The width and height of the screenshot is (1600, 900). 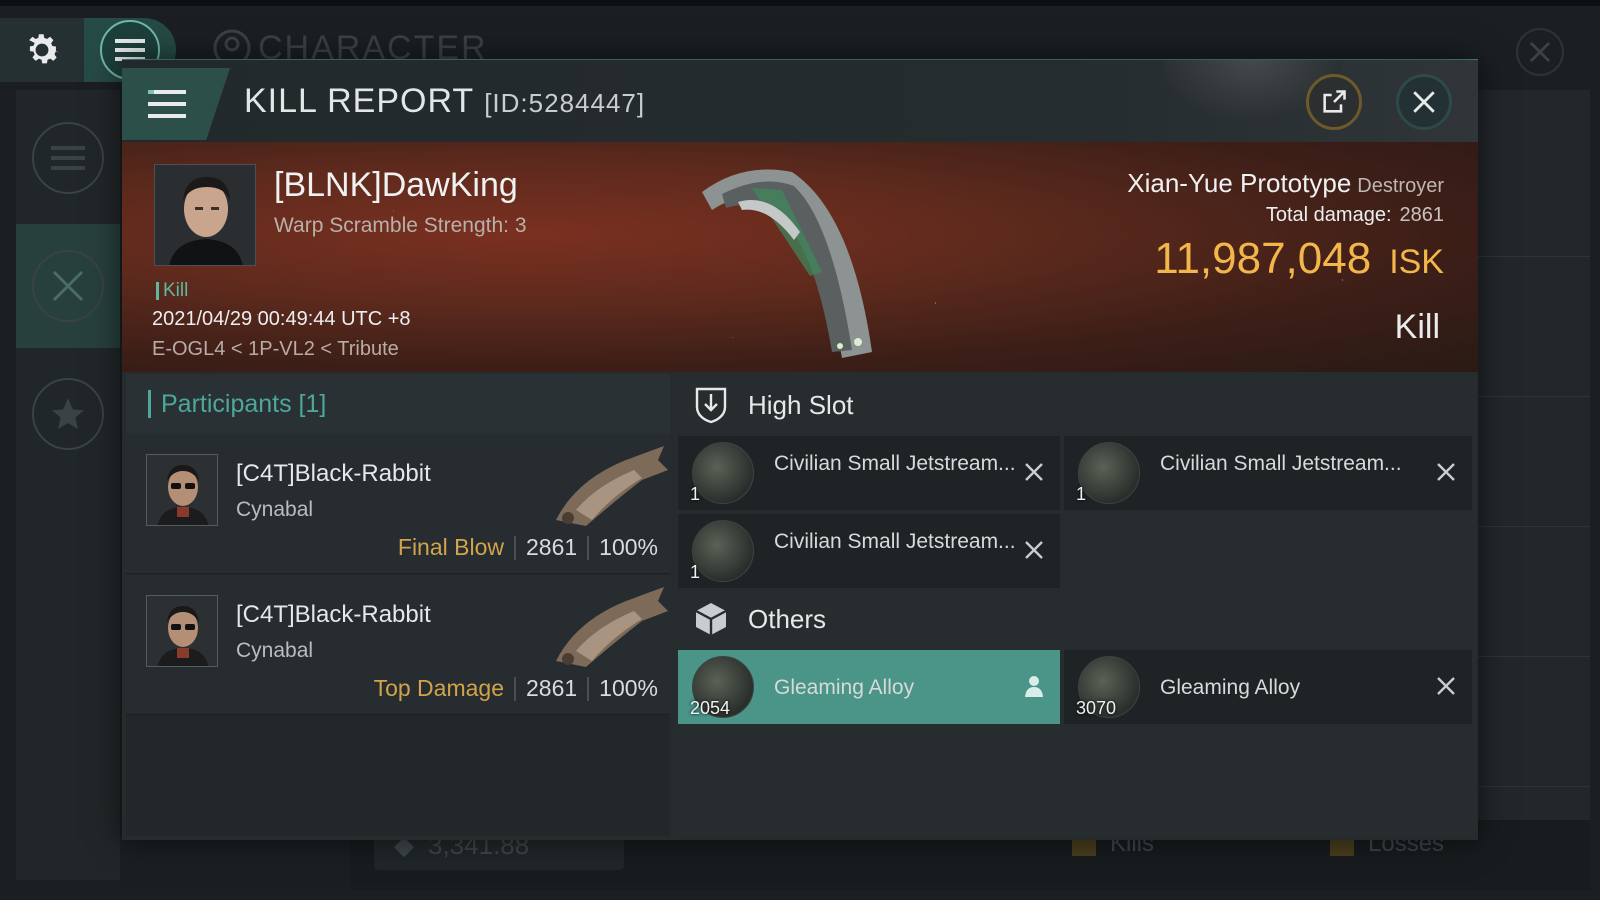 I want to click on cube-icon, so click(x=711, y=619).